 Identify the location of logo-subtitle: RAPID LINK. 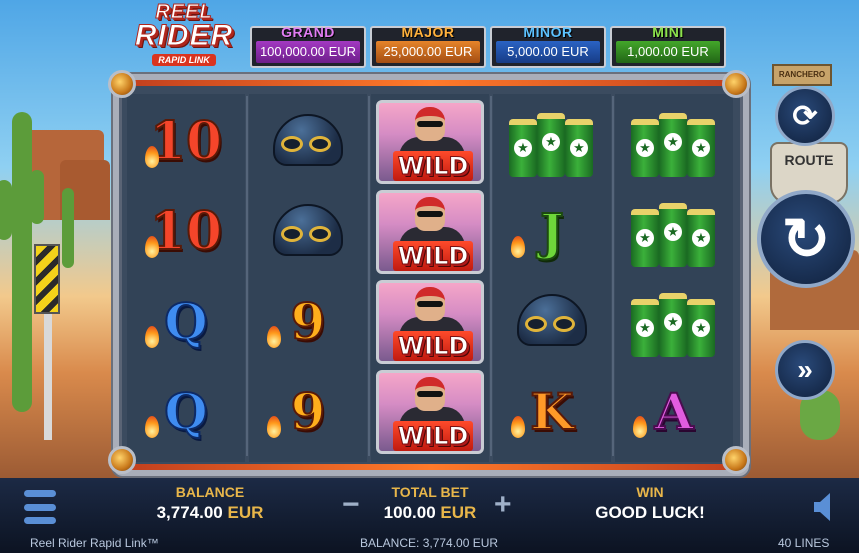
(184, 60).